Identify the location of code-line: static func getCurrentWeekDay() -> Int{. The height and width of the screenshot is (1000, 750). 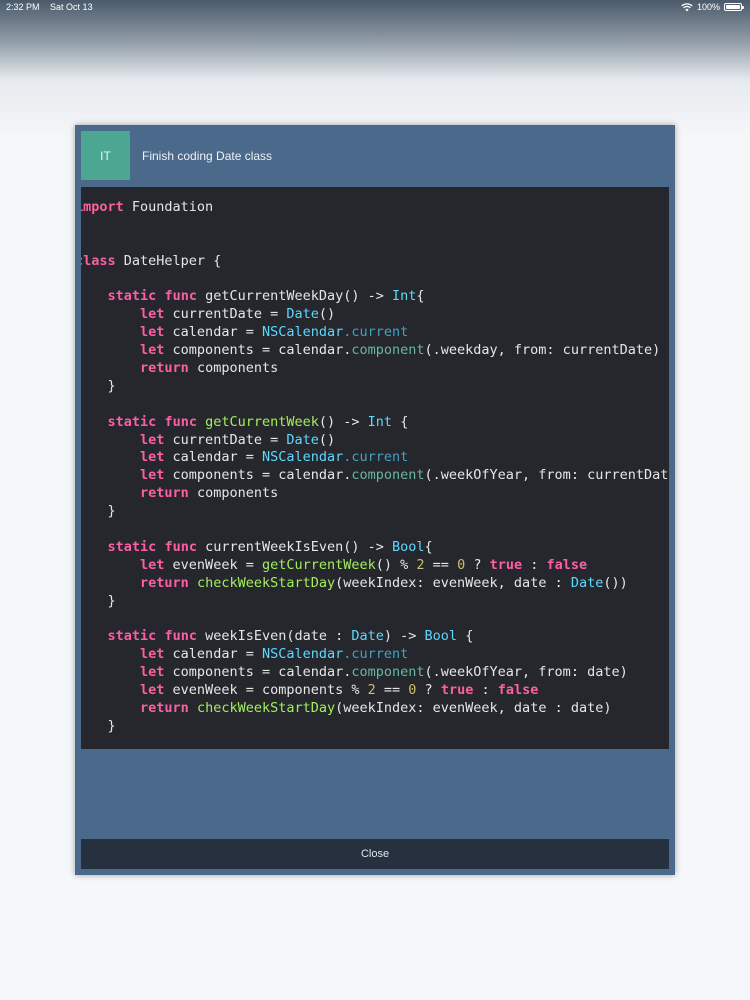
(266, 296).